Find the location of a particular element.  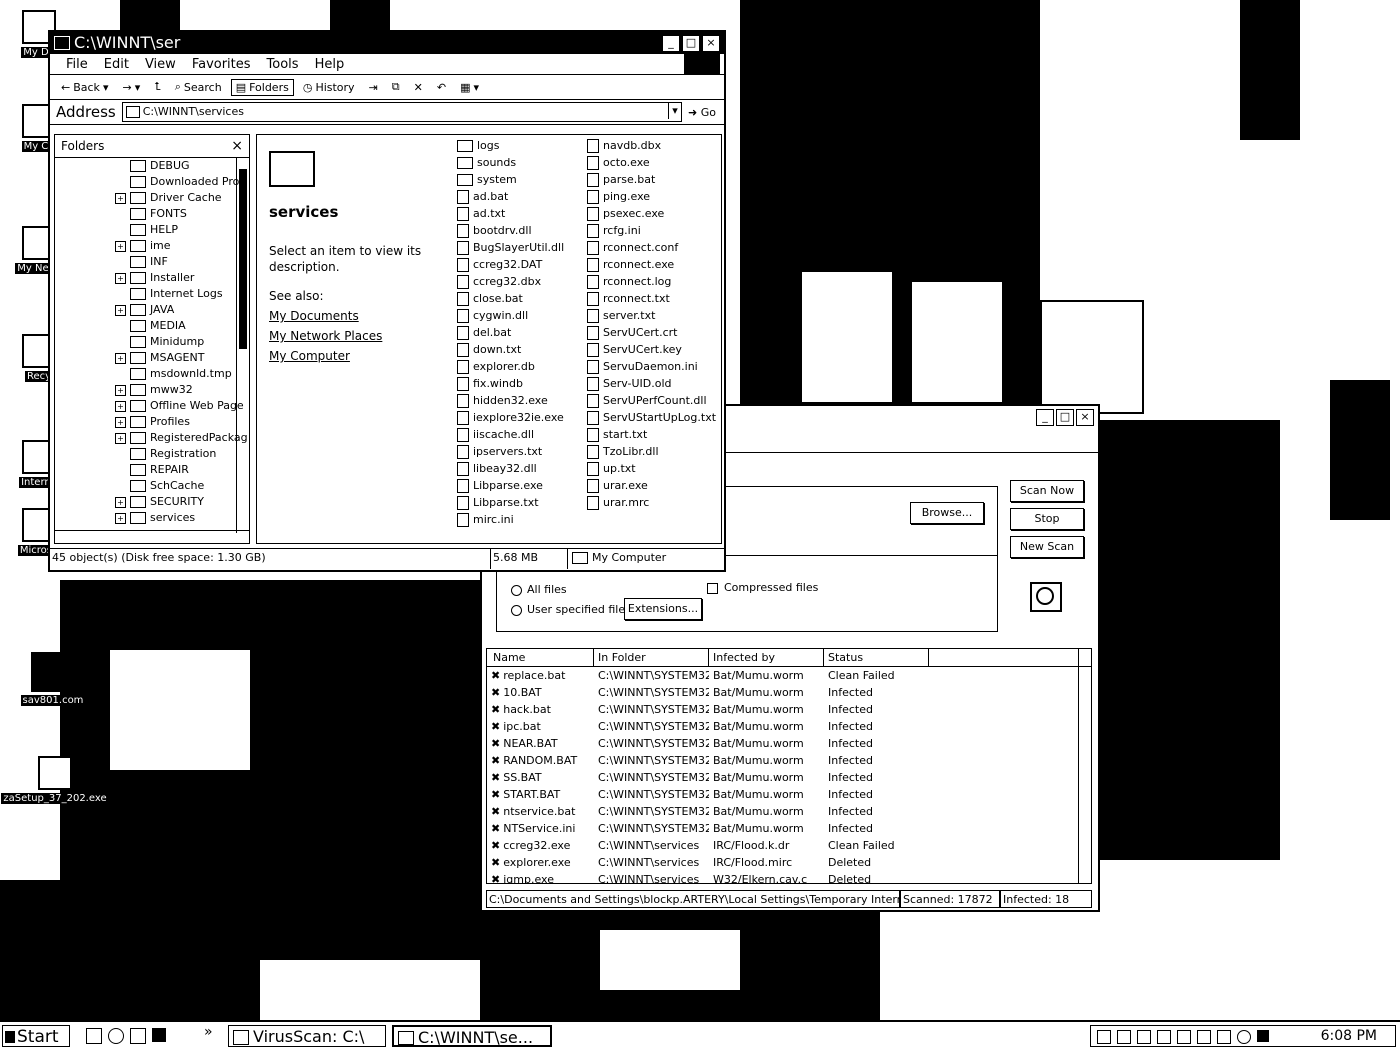

connection-tray-icon is located at coordinates (1164, 1037).